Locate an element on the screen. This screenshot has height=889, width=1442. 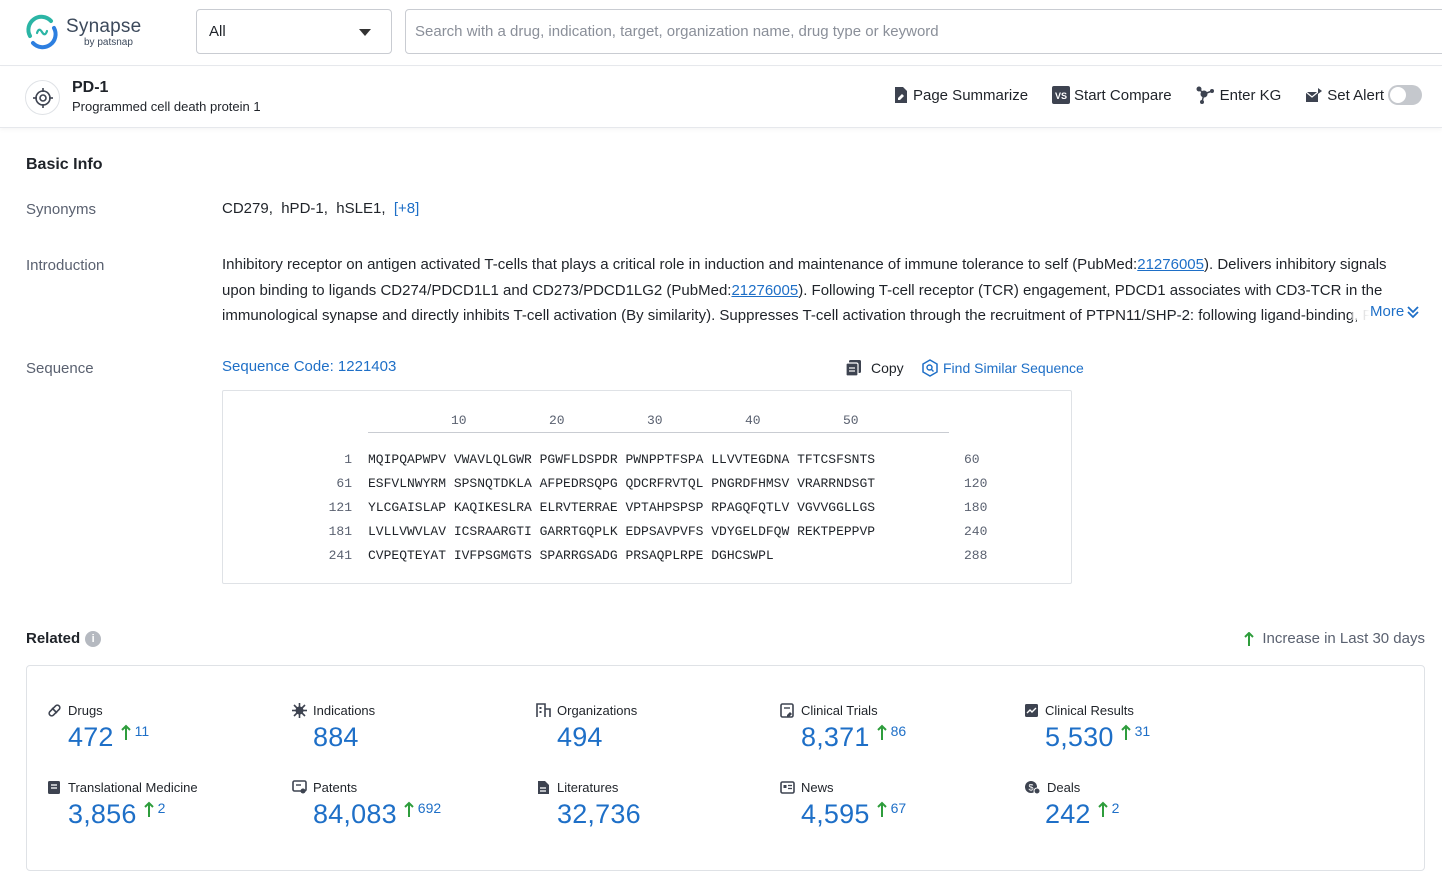
alert-icon is located at coordinates (1314, 95).